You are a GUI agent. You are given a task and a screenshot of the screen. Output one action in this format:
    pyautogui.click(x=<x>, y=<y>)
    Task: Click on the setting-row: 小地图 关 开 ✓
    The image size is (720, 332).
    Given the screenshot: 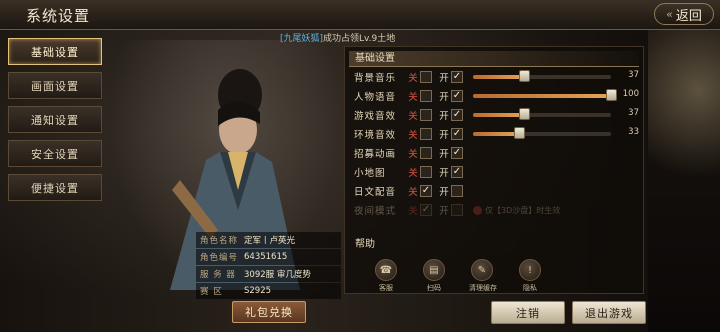 What is the action you would take?
    pyautogui.click(x=494, y=171)
    